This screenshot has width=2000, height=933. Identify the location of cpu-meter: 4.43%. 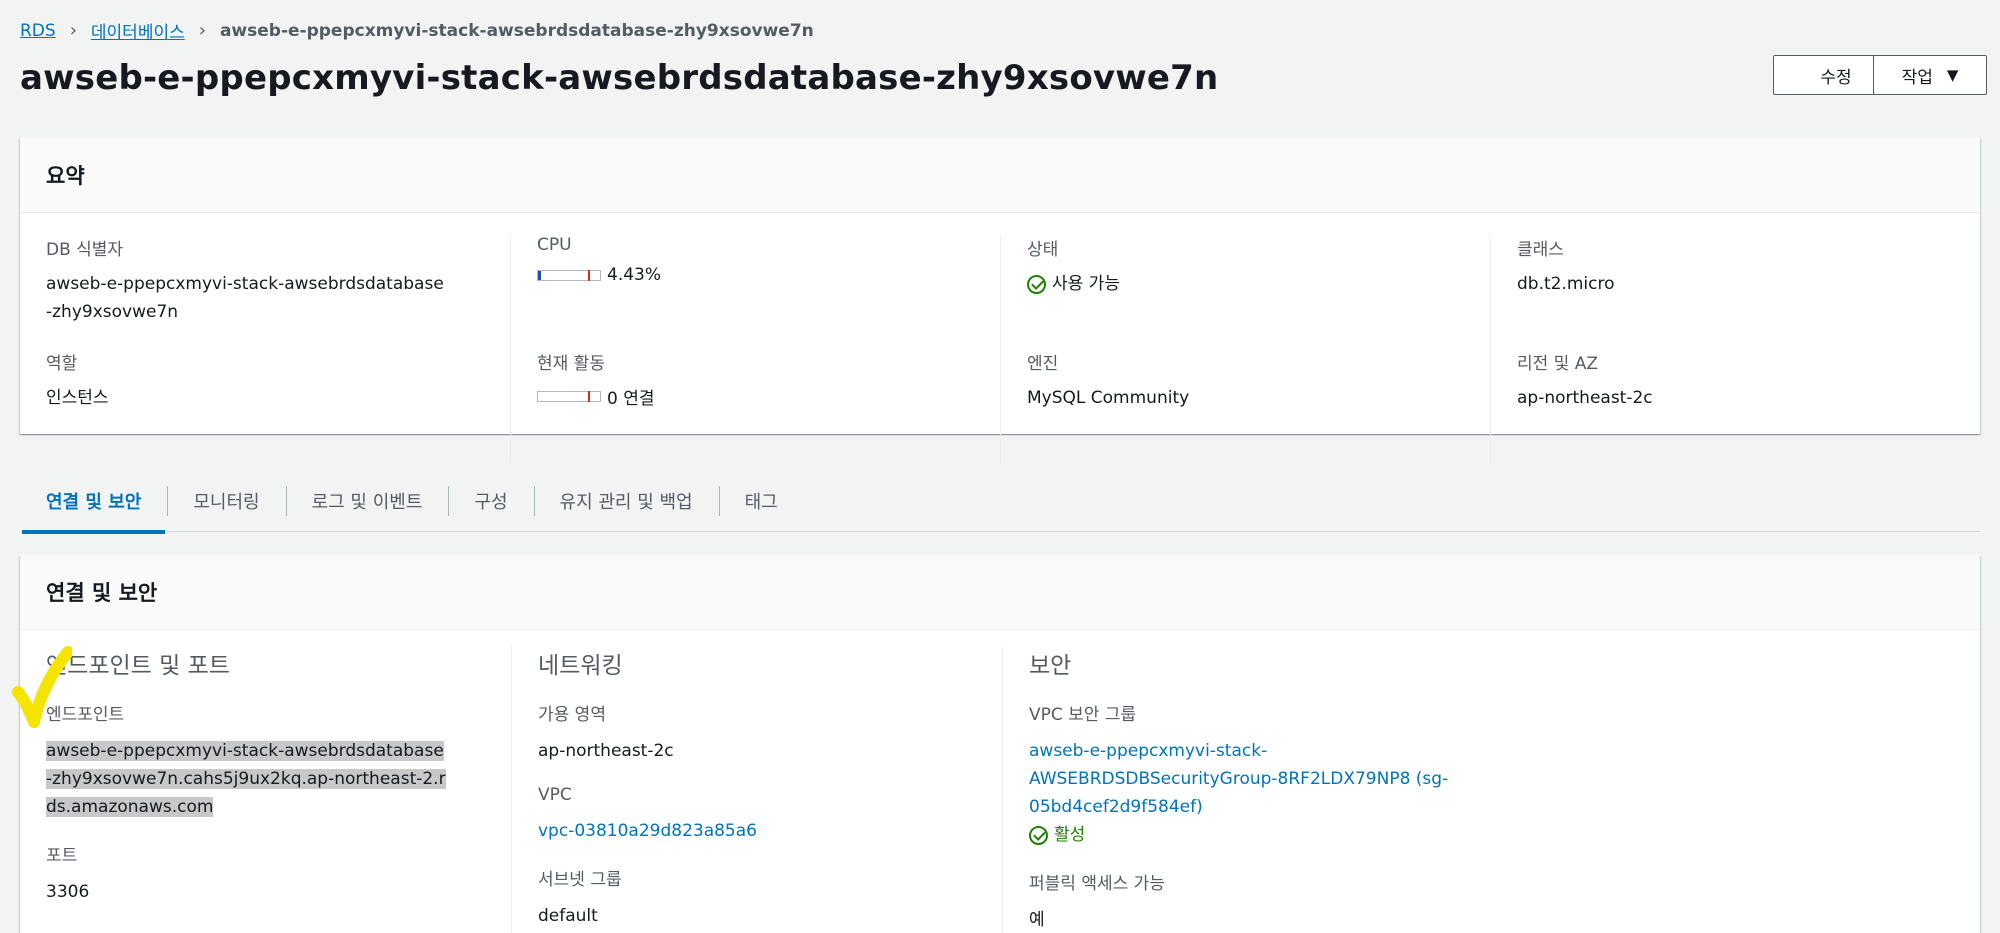
(755, 275).